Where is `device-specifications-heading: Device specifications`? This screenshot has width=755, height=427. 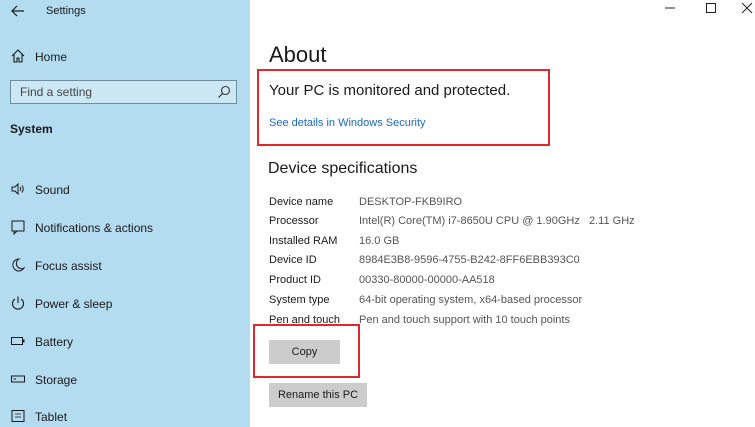
device-specifications-heading: Device specifications is located at coordinates (343, 168).